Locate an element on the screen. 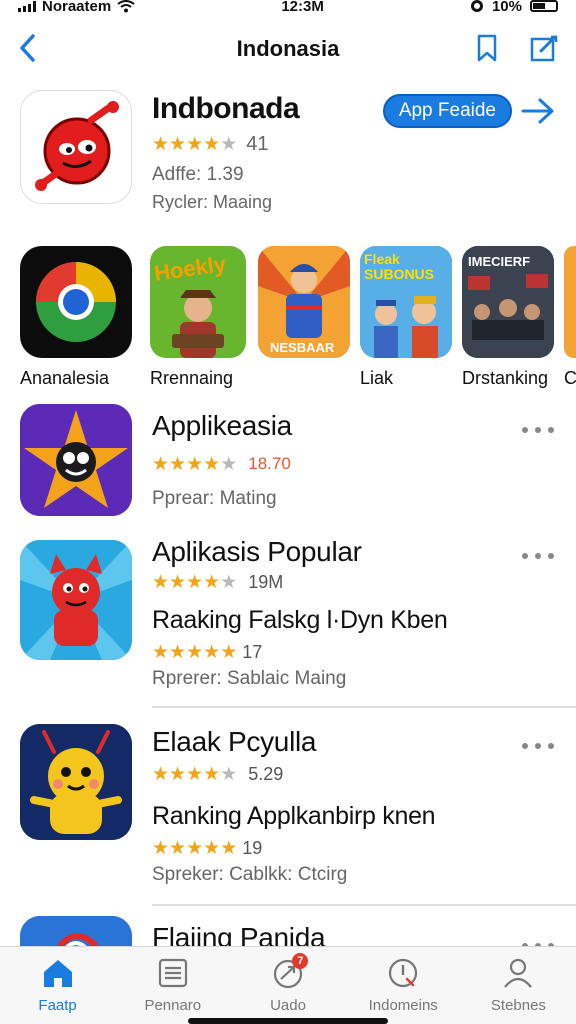  carousel-label: Rrennaing is located at coordinates (192, 378).